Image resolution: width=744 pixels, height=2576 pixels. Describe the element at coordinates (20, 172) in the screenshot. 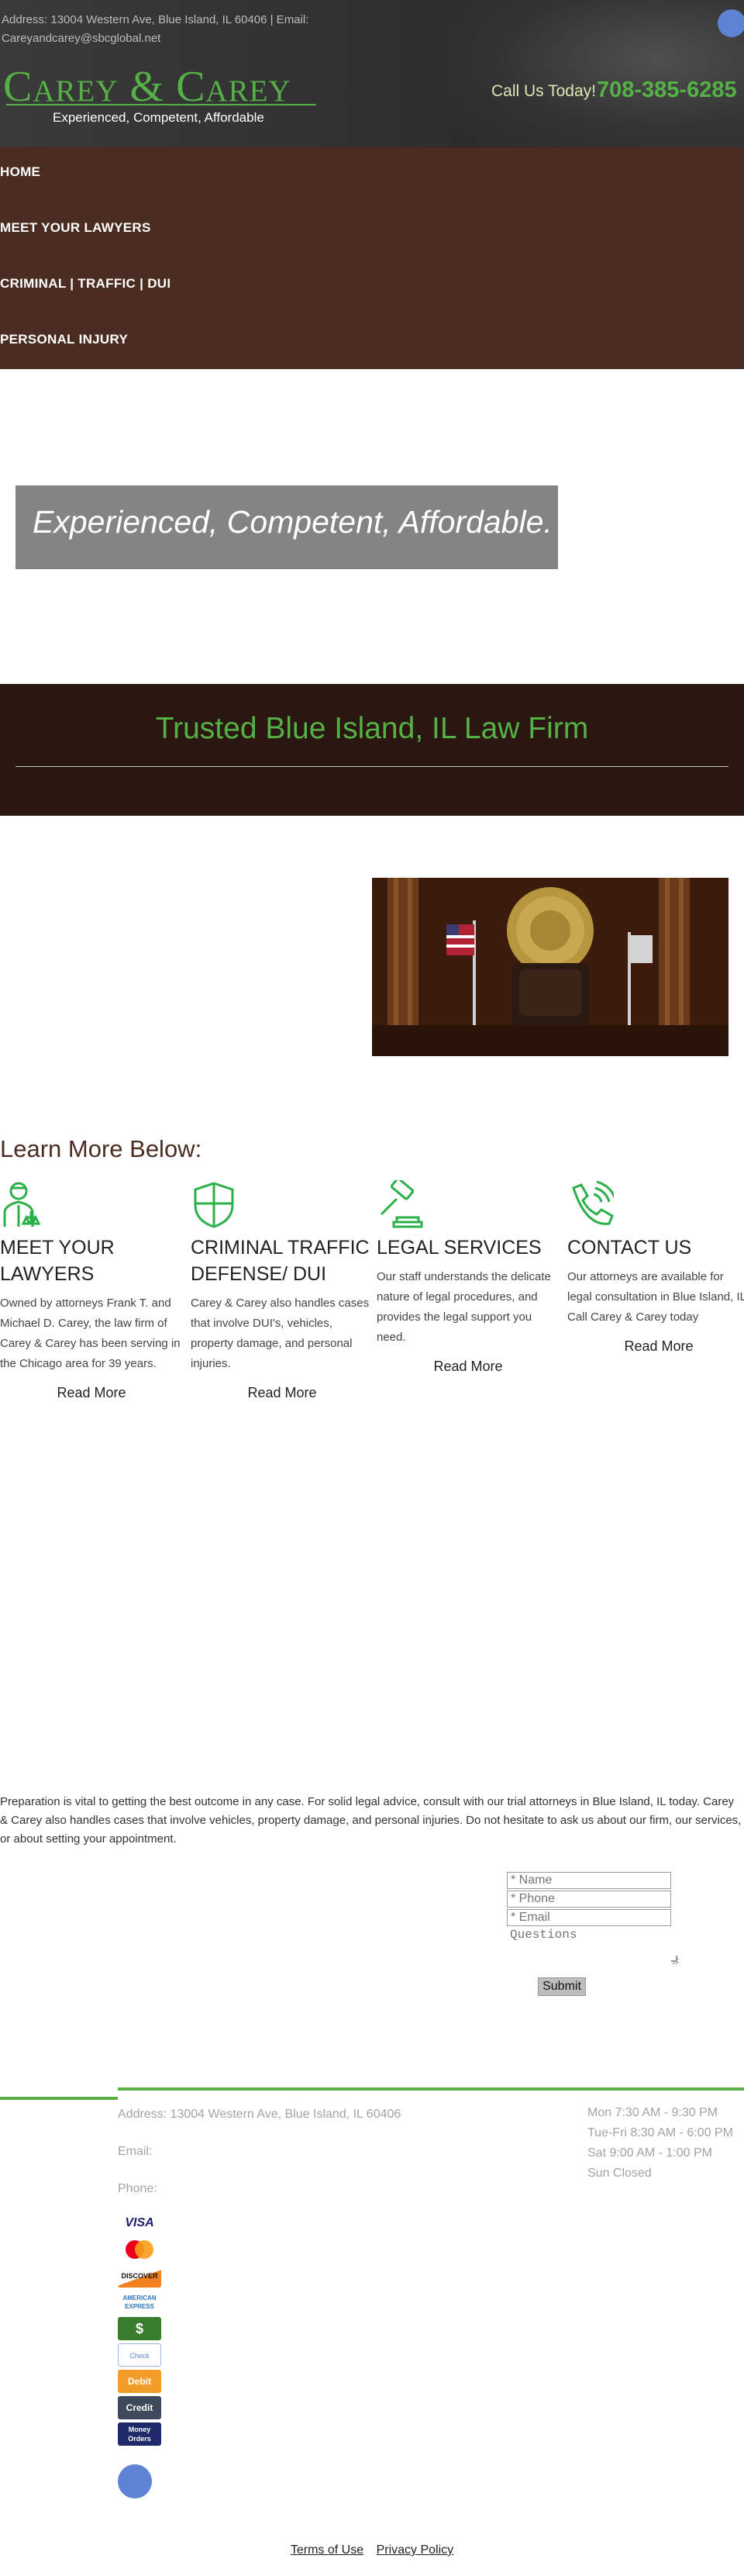

I see `nav-item-home: HOME` at that location.